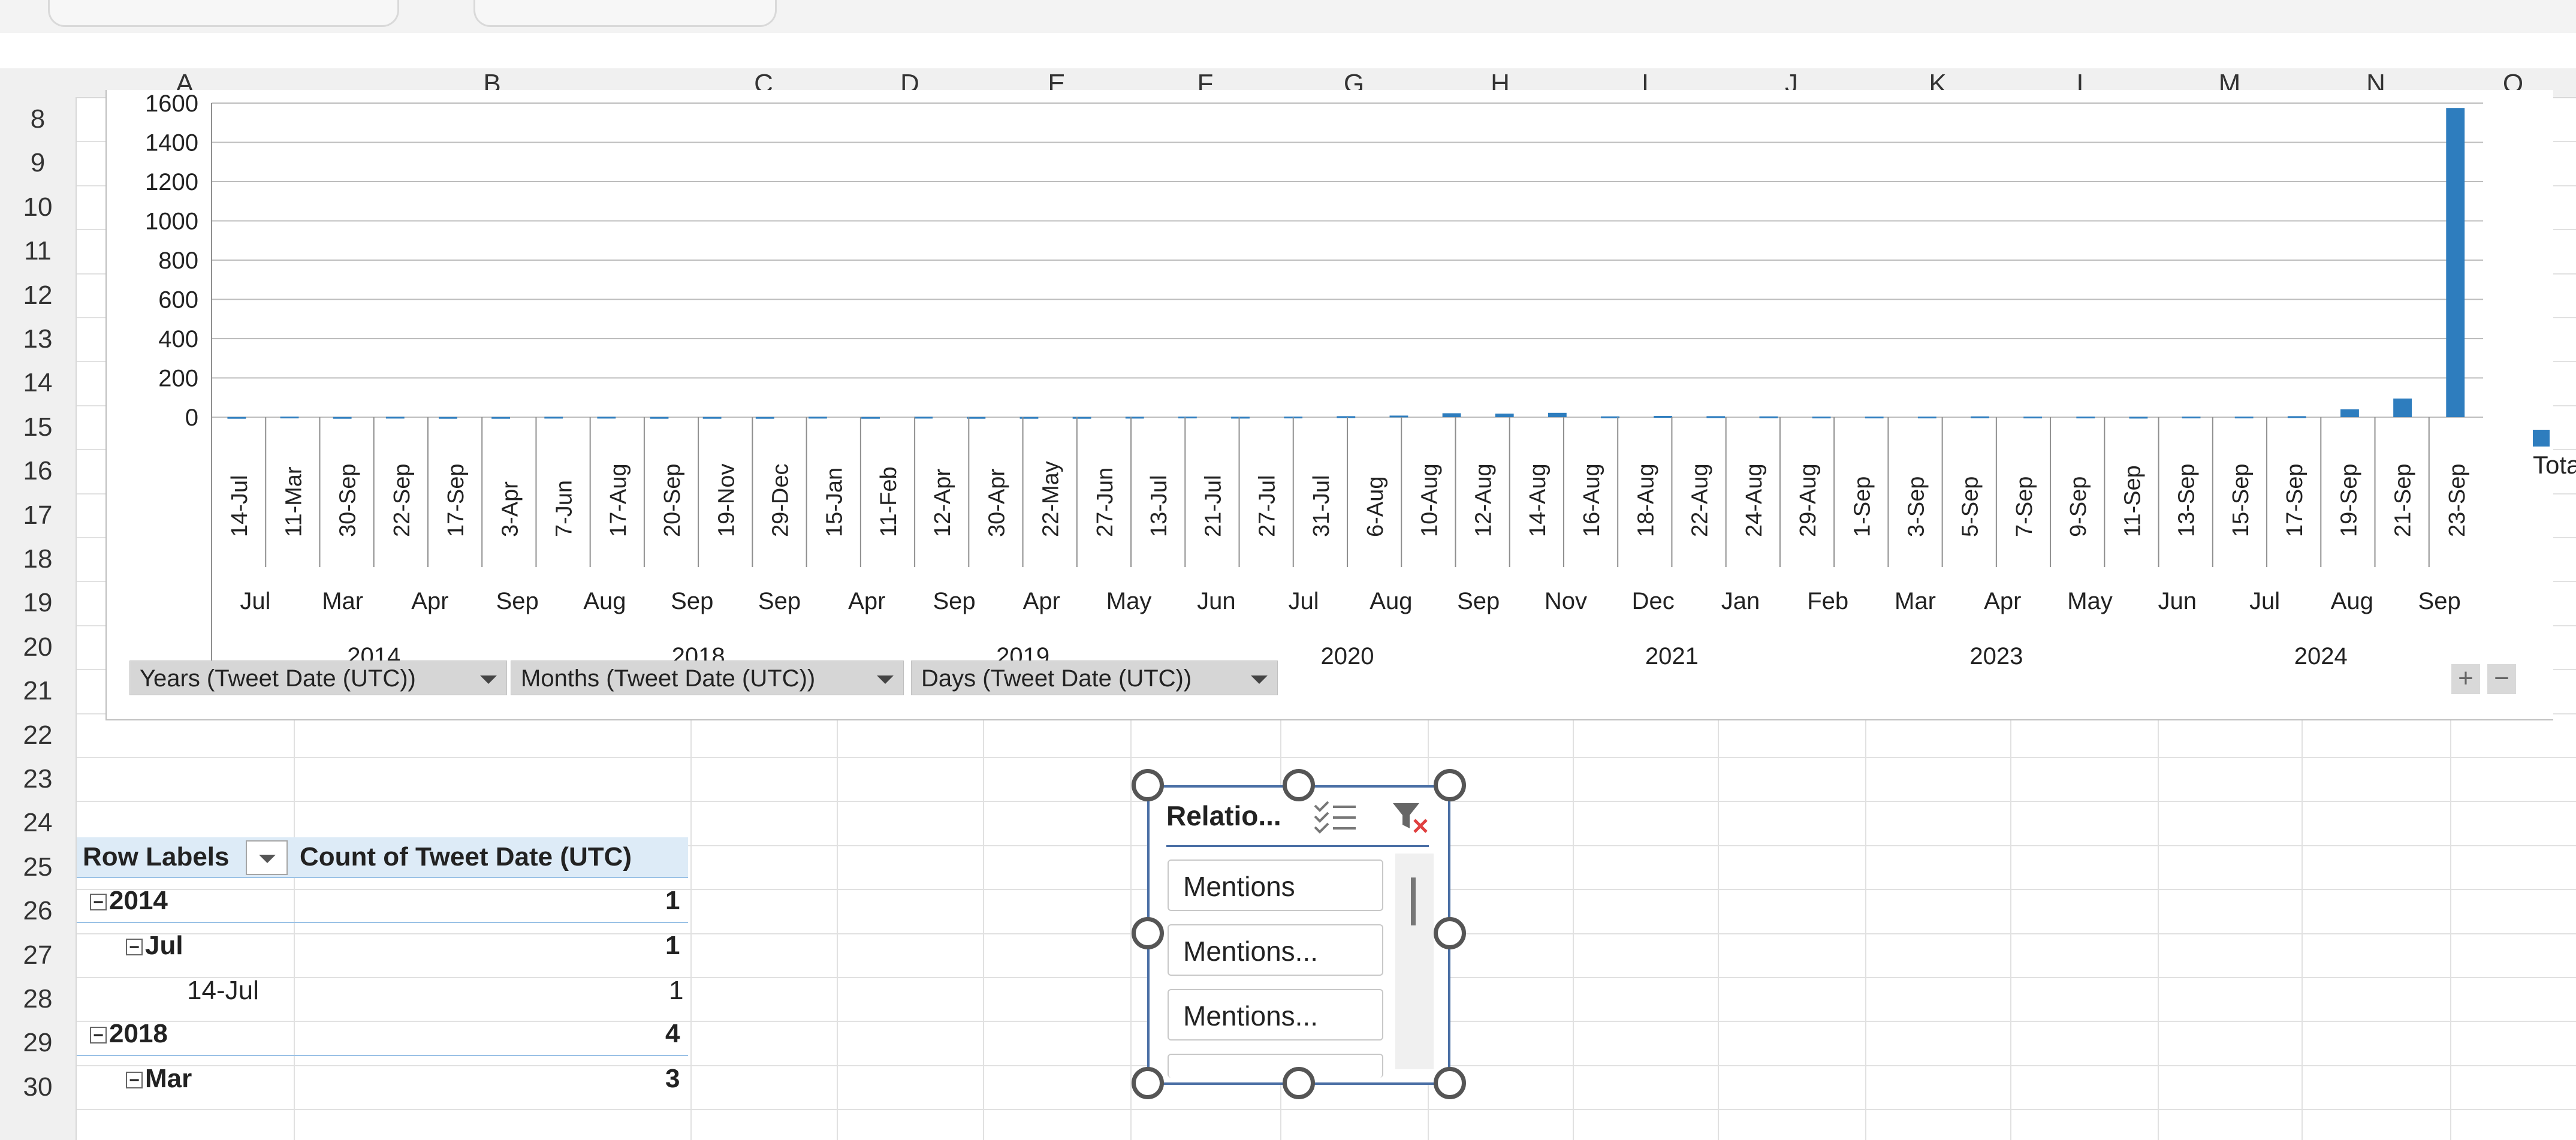  What do you see at coordinates (38, 1042) in the screenshot?
I see `row-header-29: 29` at bounding box center [38, 1042].